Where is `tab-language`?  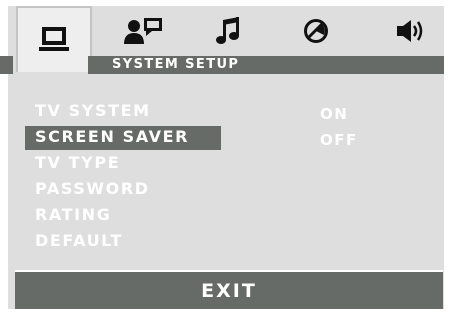
tab-language is located at coordinates (143, 31).